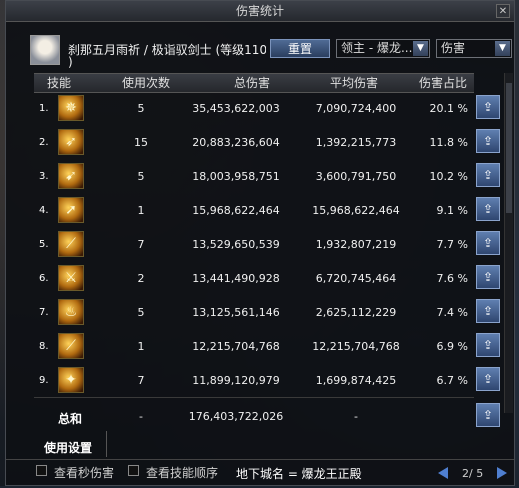 The width and height of the screenshot is (519, 488). I want to click on table-row: 8. ⟋ 1 12,215,704,768 12,215,704,768 6.9 % ⇪, so click(256, 348).